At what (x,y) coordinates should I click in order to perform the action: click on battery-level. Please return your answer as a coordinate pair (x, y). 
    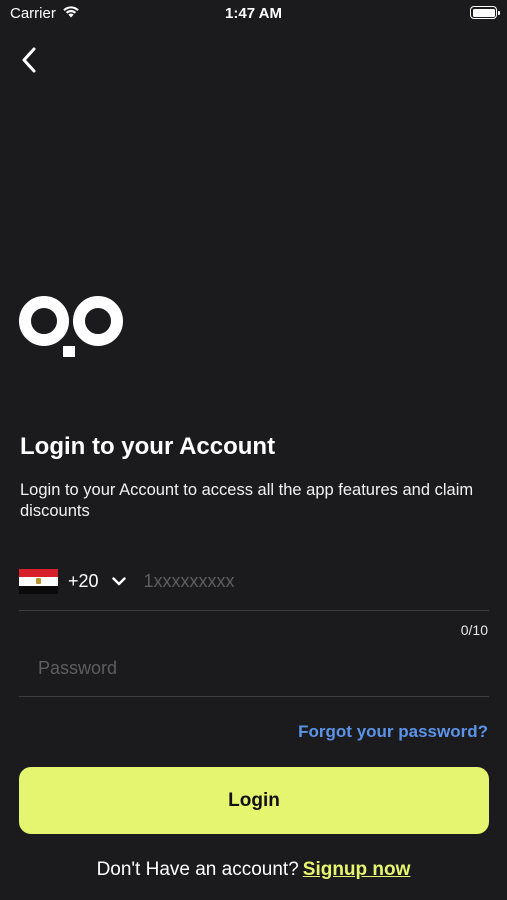
    Looking at the image, I should click on (483, 12).